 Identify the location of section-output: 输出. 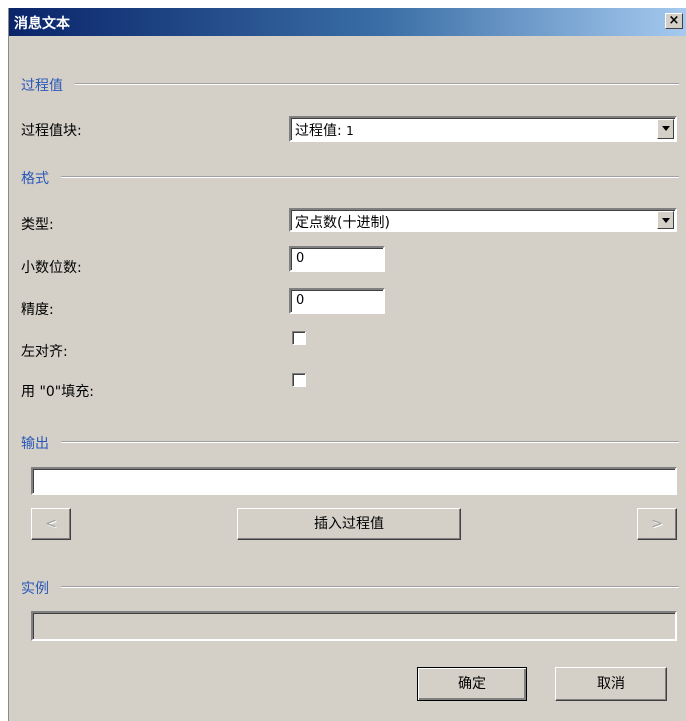
(350, 442).